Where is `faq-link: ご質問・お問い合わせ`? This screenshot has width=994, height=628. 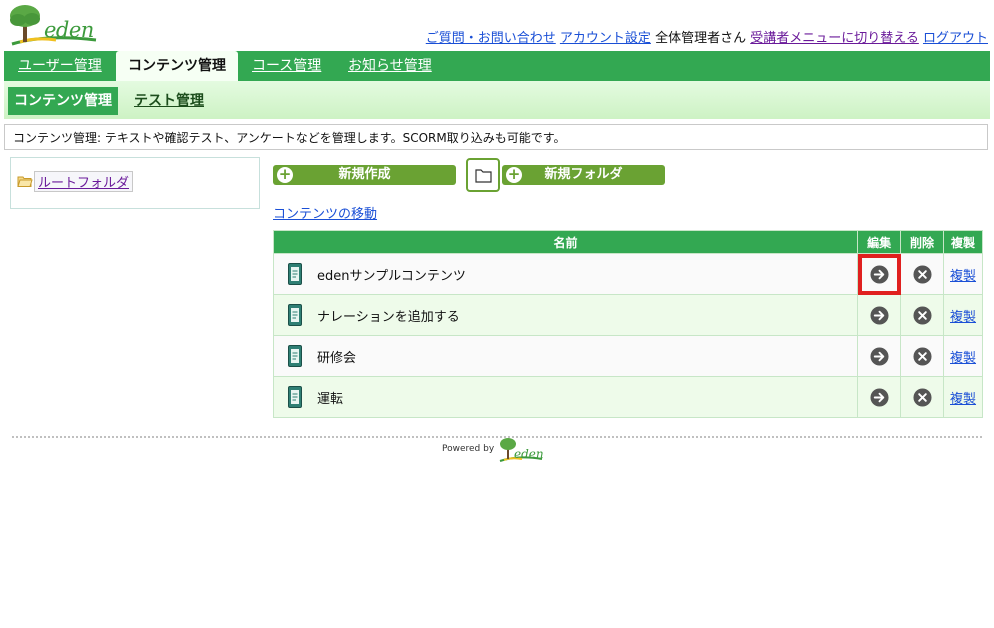 faq-link: ご質問・お問い合わせ is located at coordinates (491, 38).